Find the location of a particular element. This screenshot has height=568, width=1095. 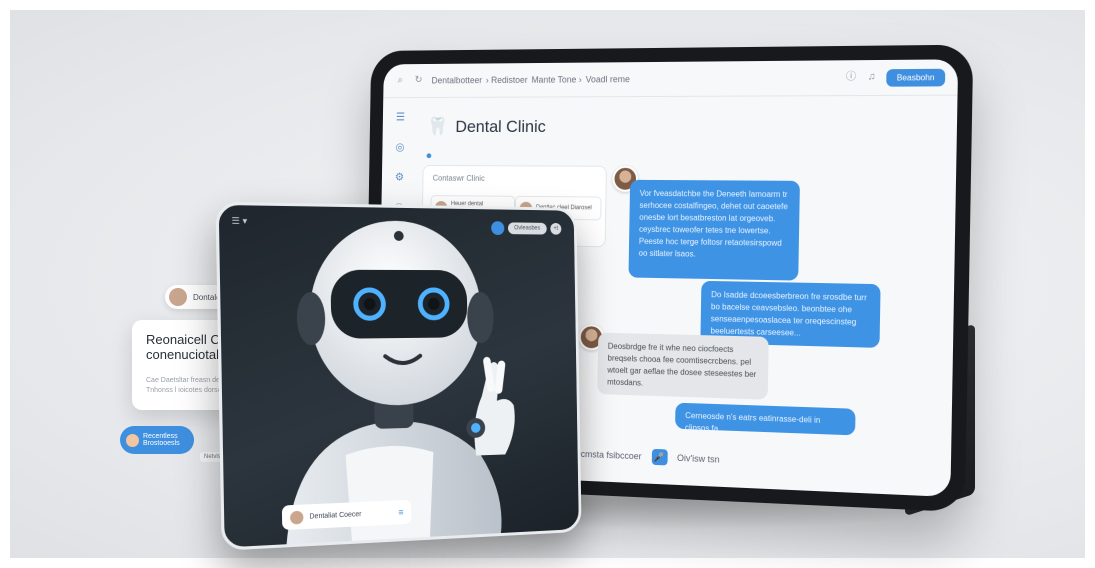

robot-illustration is located at coordinates (400, 382).